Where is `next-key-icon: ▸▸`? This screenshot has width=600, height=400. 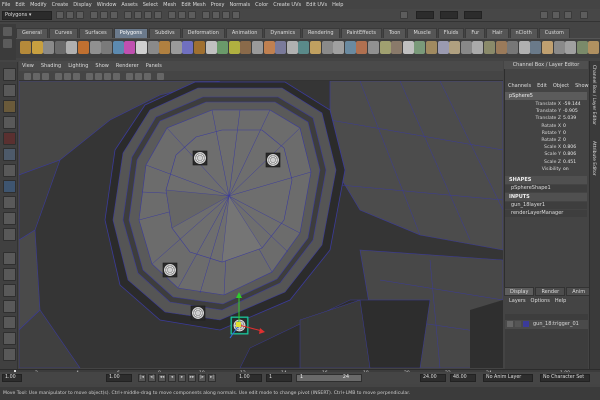 next-key-icon: ▸▸ is located at coordinates (192, 378).